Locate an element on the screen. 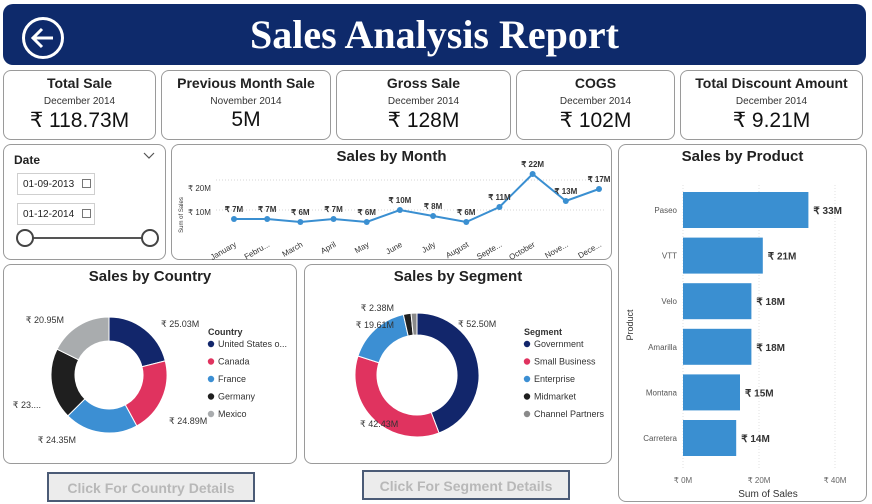  chevron-down-icon is located at coordinates (149, 156).